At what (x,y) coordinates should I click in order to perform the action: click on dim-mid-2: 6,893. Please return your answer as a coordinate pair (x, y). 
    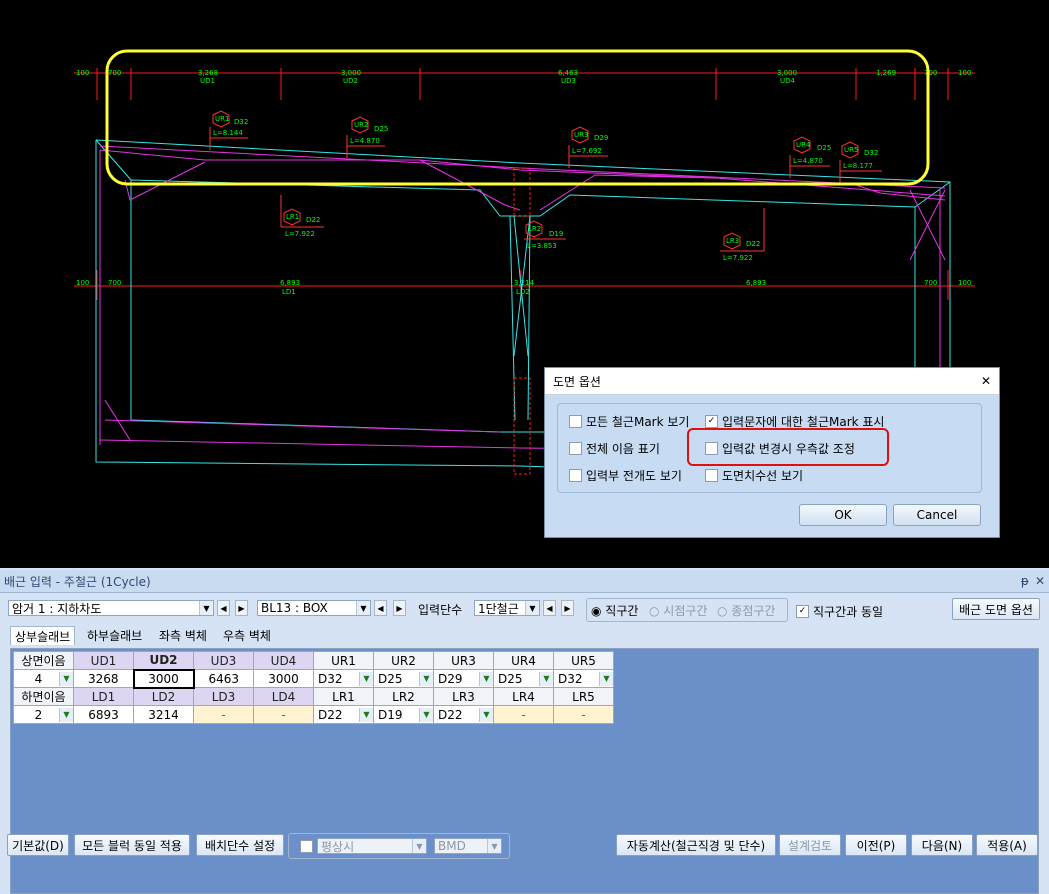
    Looking at the image, I should click on (290, 283).